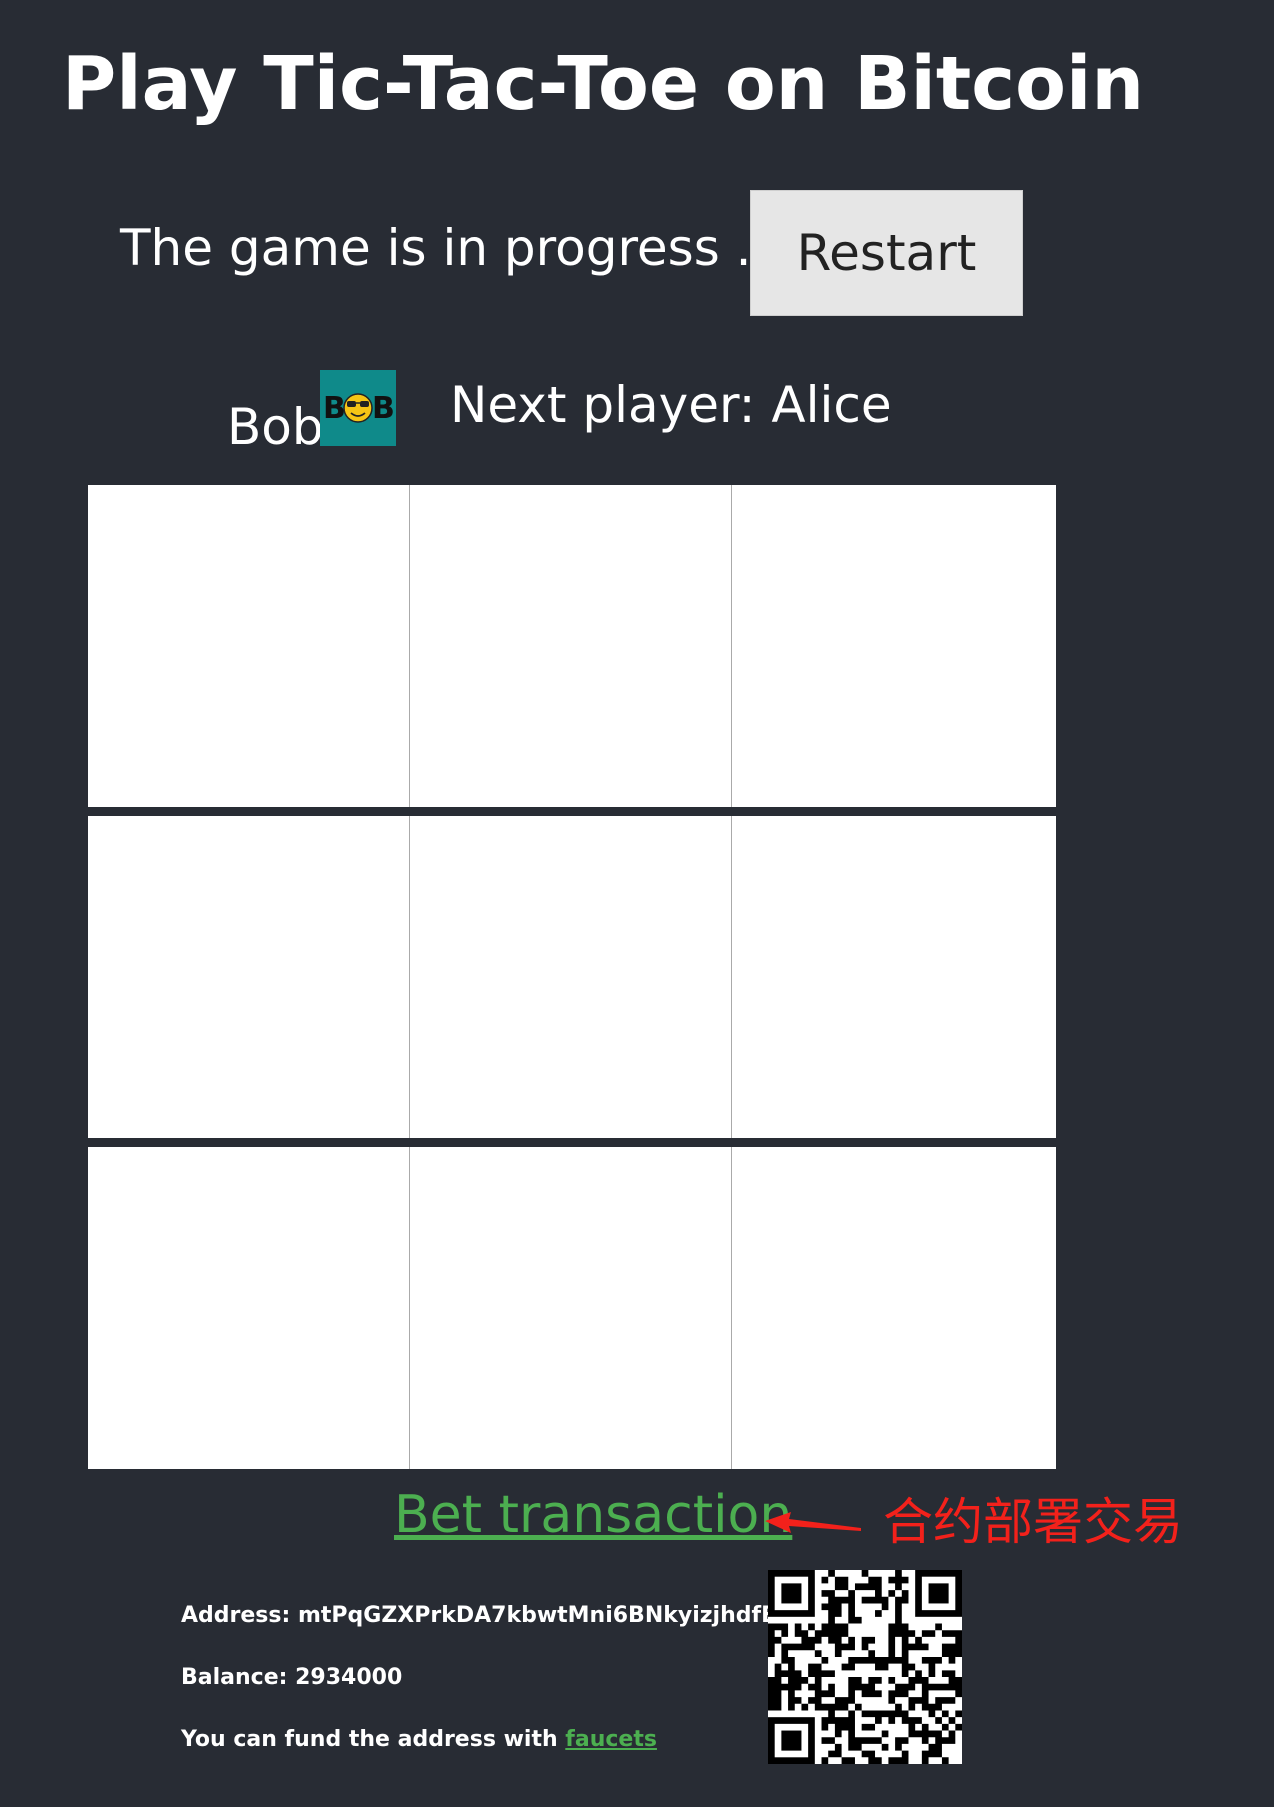 The image size is (1274, 1807). I want to click on balance-value: 2934000, so click(349, 1677).